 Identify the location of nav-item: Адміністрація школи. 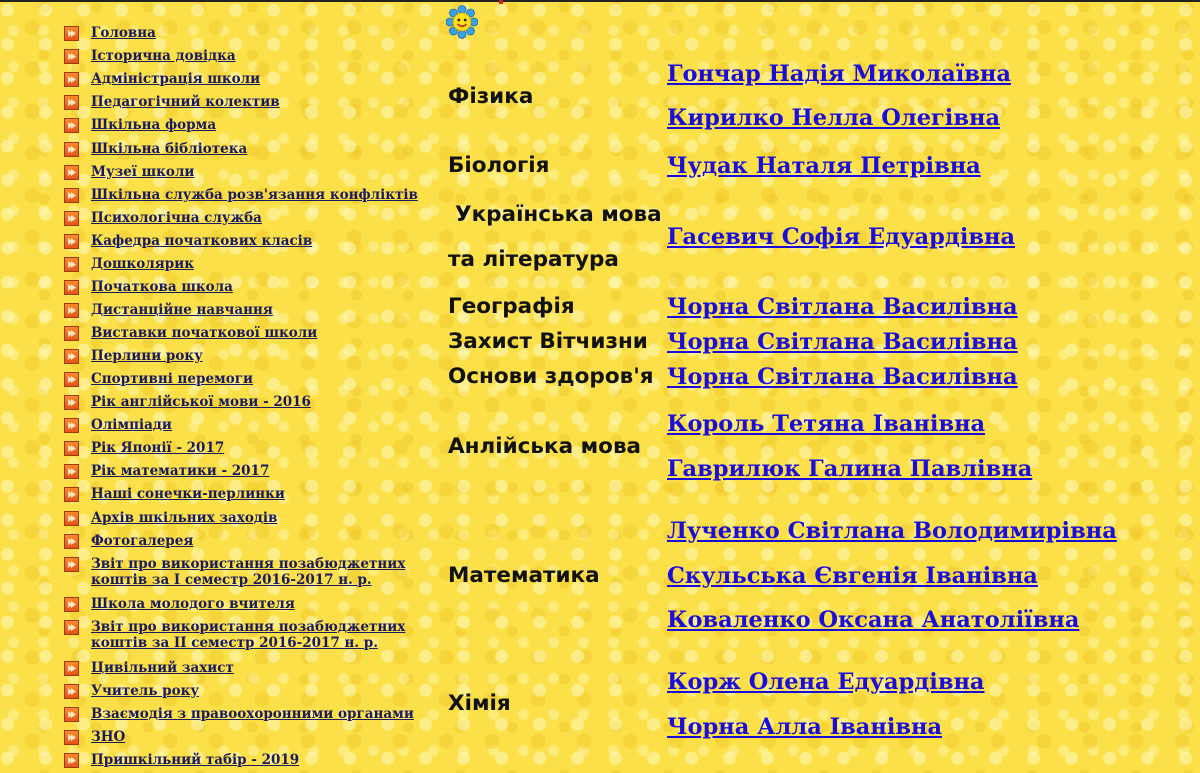
(162, 79).